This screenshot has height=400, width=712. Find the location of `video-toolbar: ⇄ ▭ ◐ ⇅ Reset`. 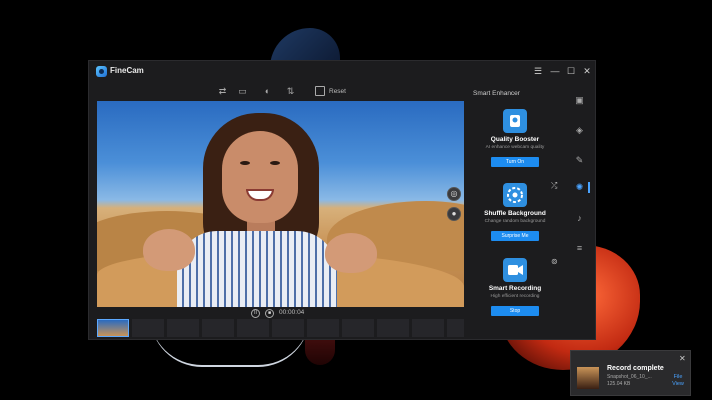

video-toolbar: ⇄ ▭ ◐ ⇅ Reset is located at coordinates (282, 92).